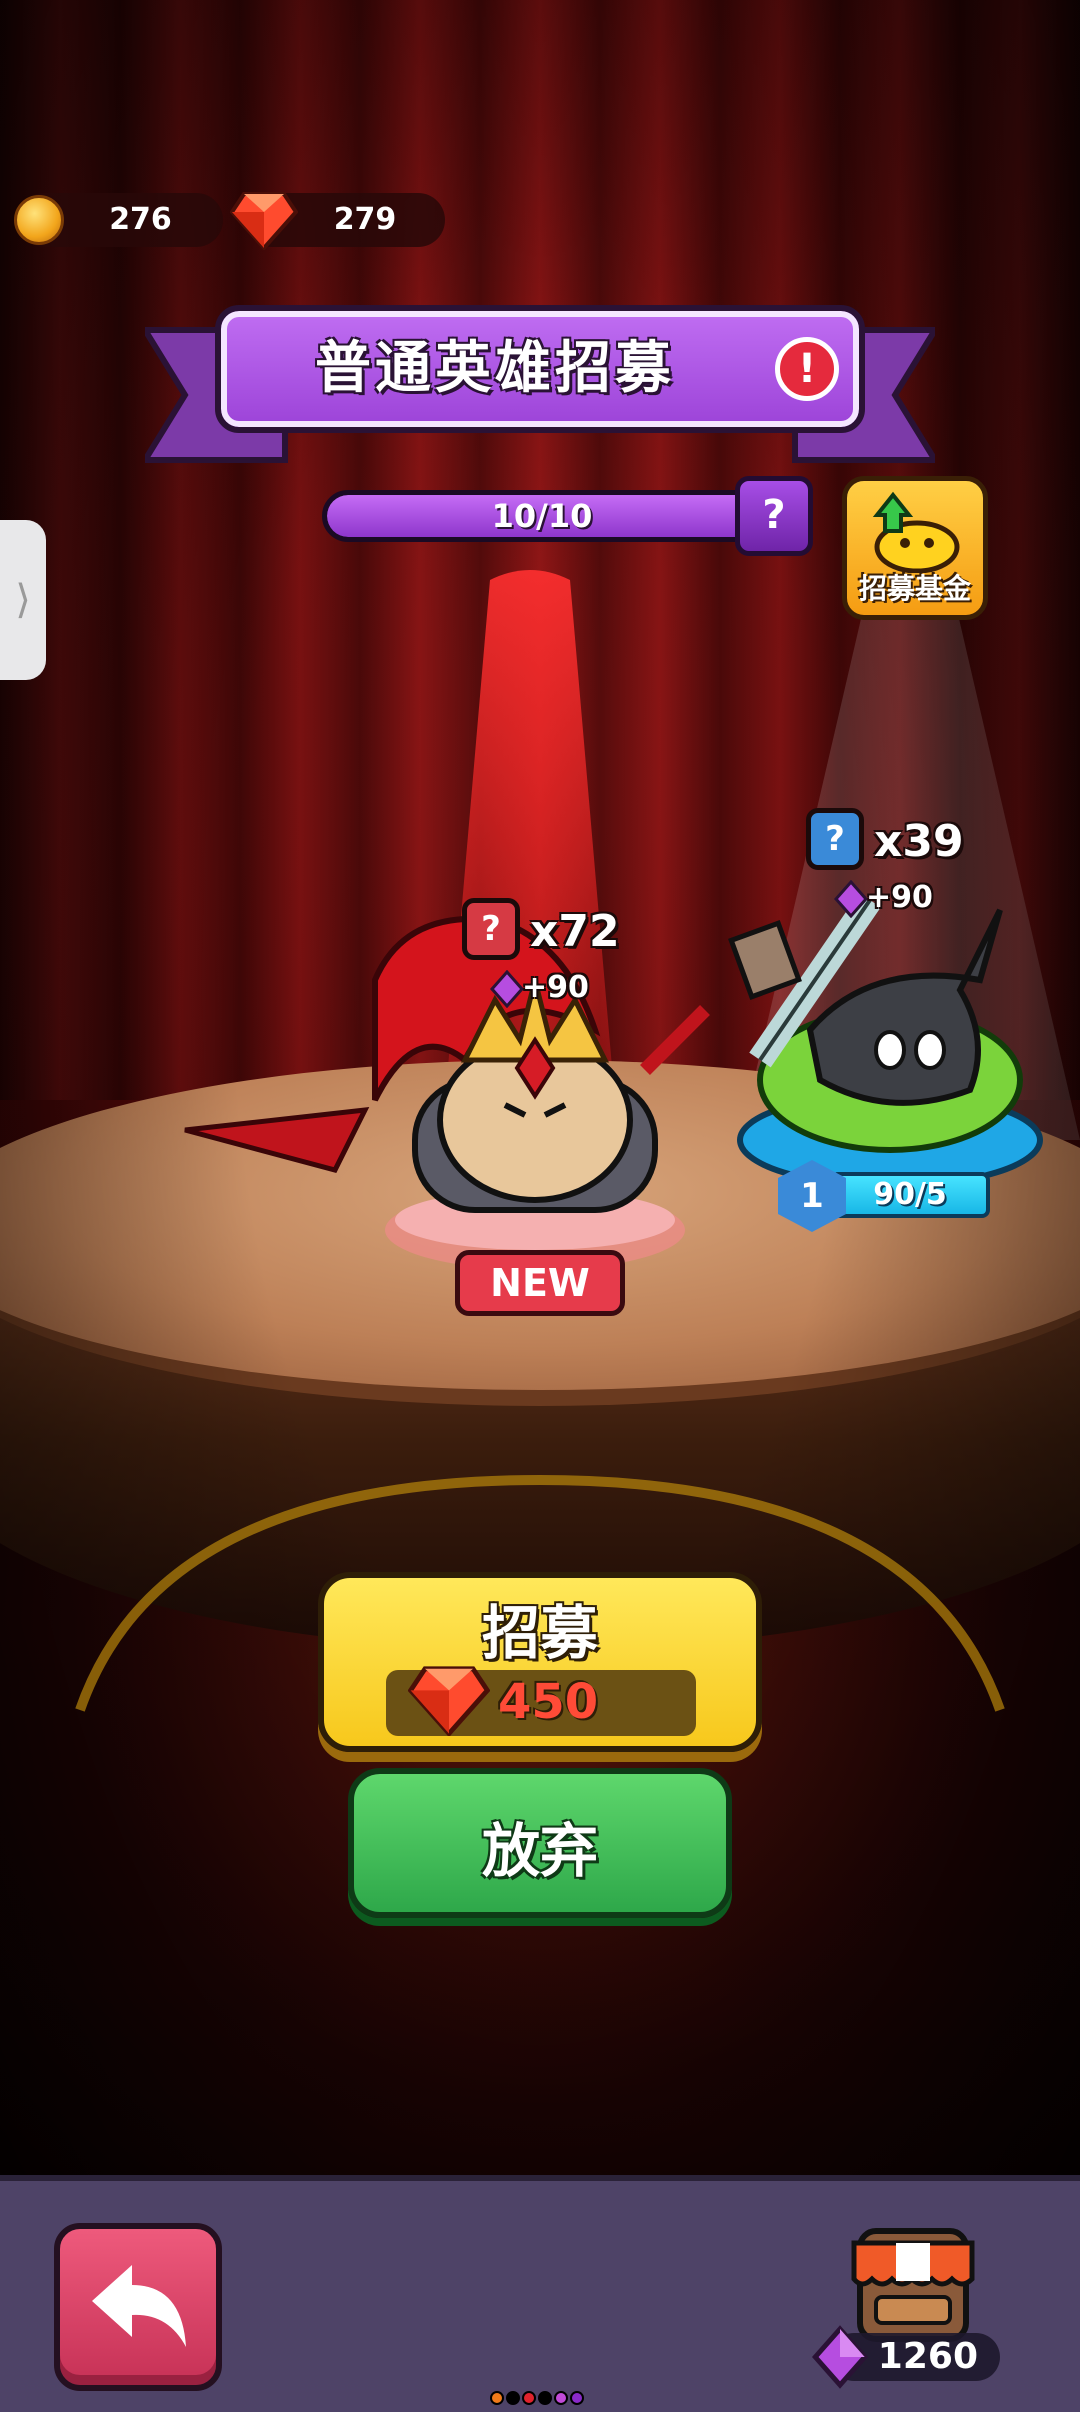 This screenshot has width=1080, height=2412. I want to click on hero-green-slime-swordsman, so click(885, 1040).